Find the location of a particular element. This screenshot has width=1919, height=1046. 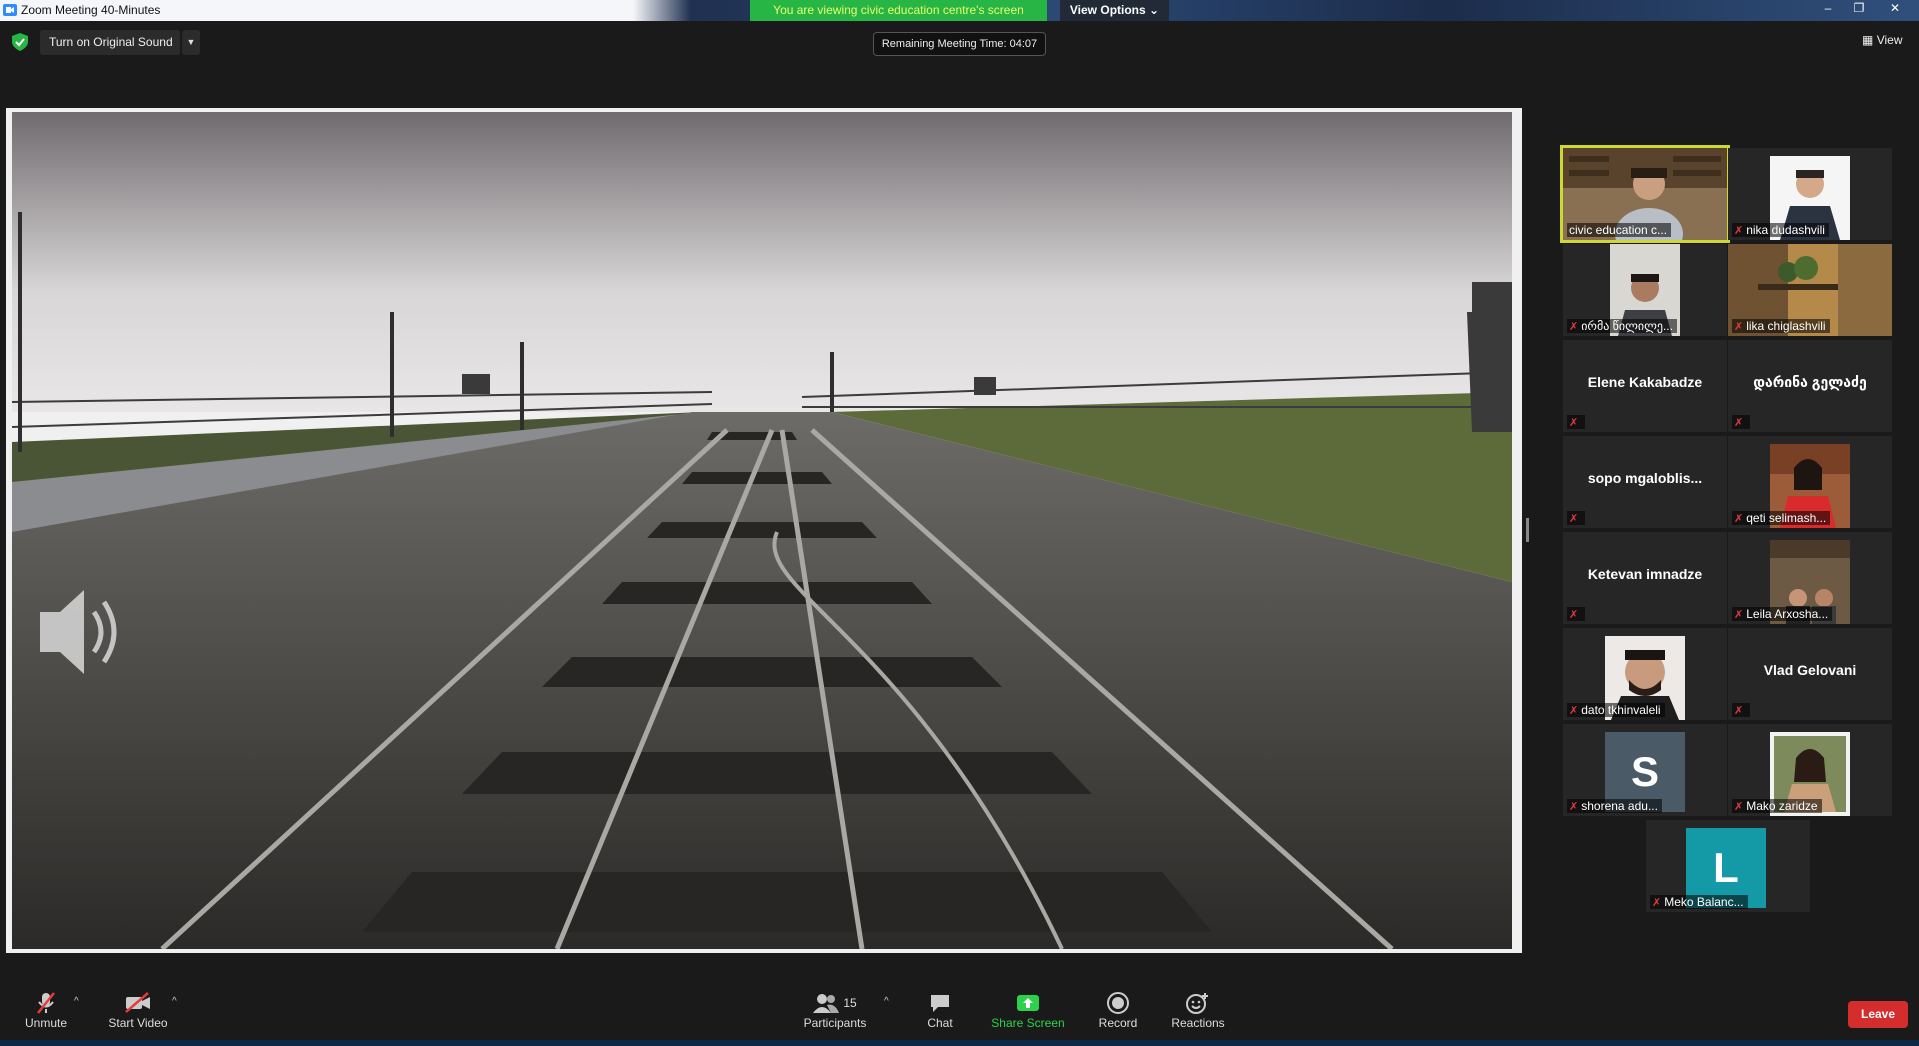

share-screen-button: Share Screen is located at coordinates (1028, 1010).